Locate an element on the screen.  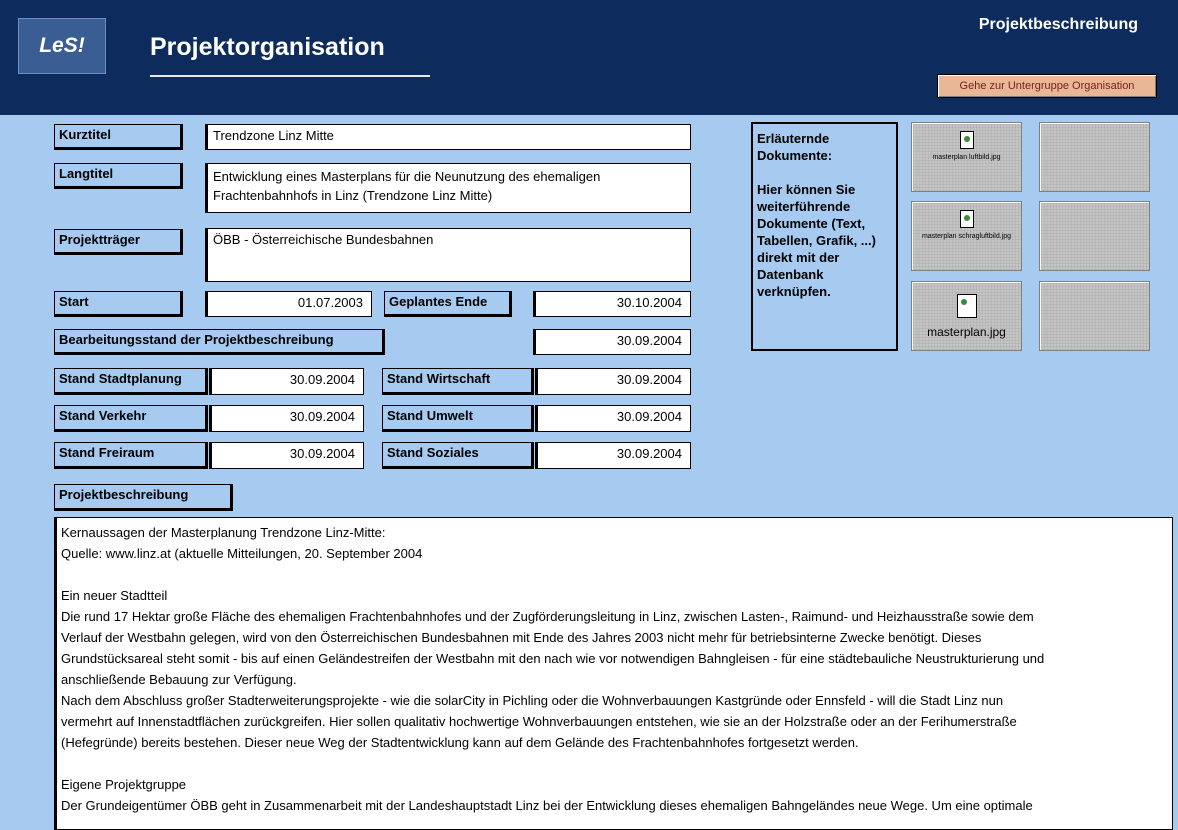
stand-soziales-field: 30.09.2004 is located at coordinates (613, 455).